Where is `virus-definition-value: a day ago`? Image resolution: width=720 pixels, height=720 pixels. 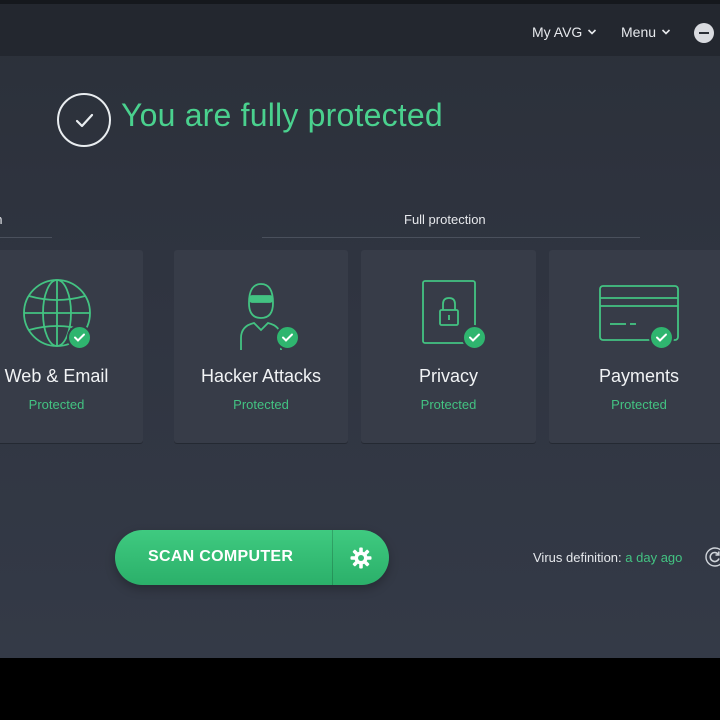 virus-definition-value: a day ago is located at coordinates (653, 557).